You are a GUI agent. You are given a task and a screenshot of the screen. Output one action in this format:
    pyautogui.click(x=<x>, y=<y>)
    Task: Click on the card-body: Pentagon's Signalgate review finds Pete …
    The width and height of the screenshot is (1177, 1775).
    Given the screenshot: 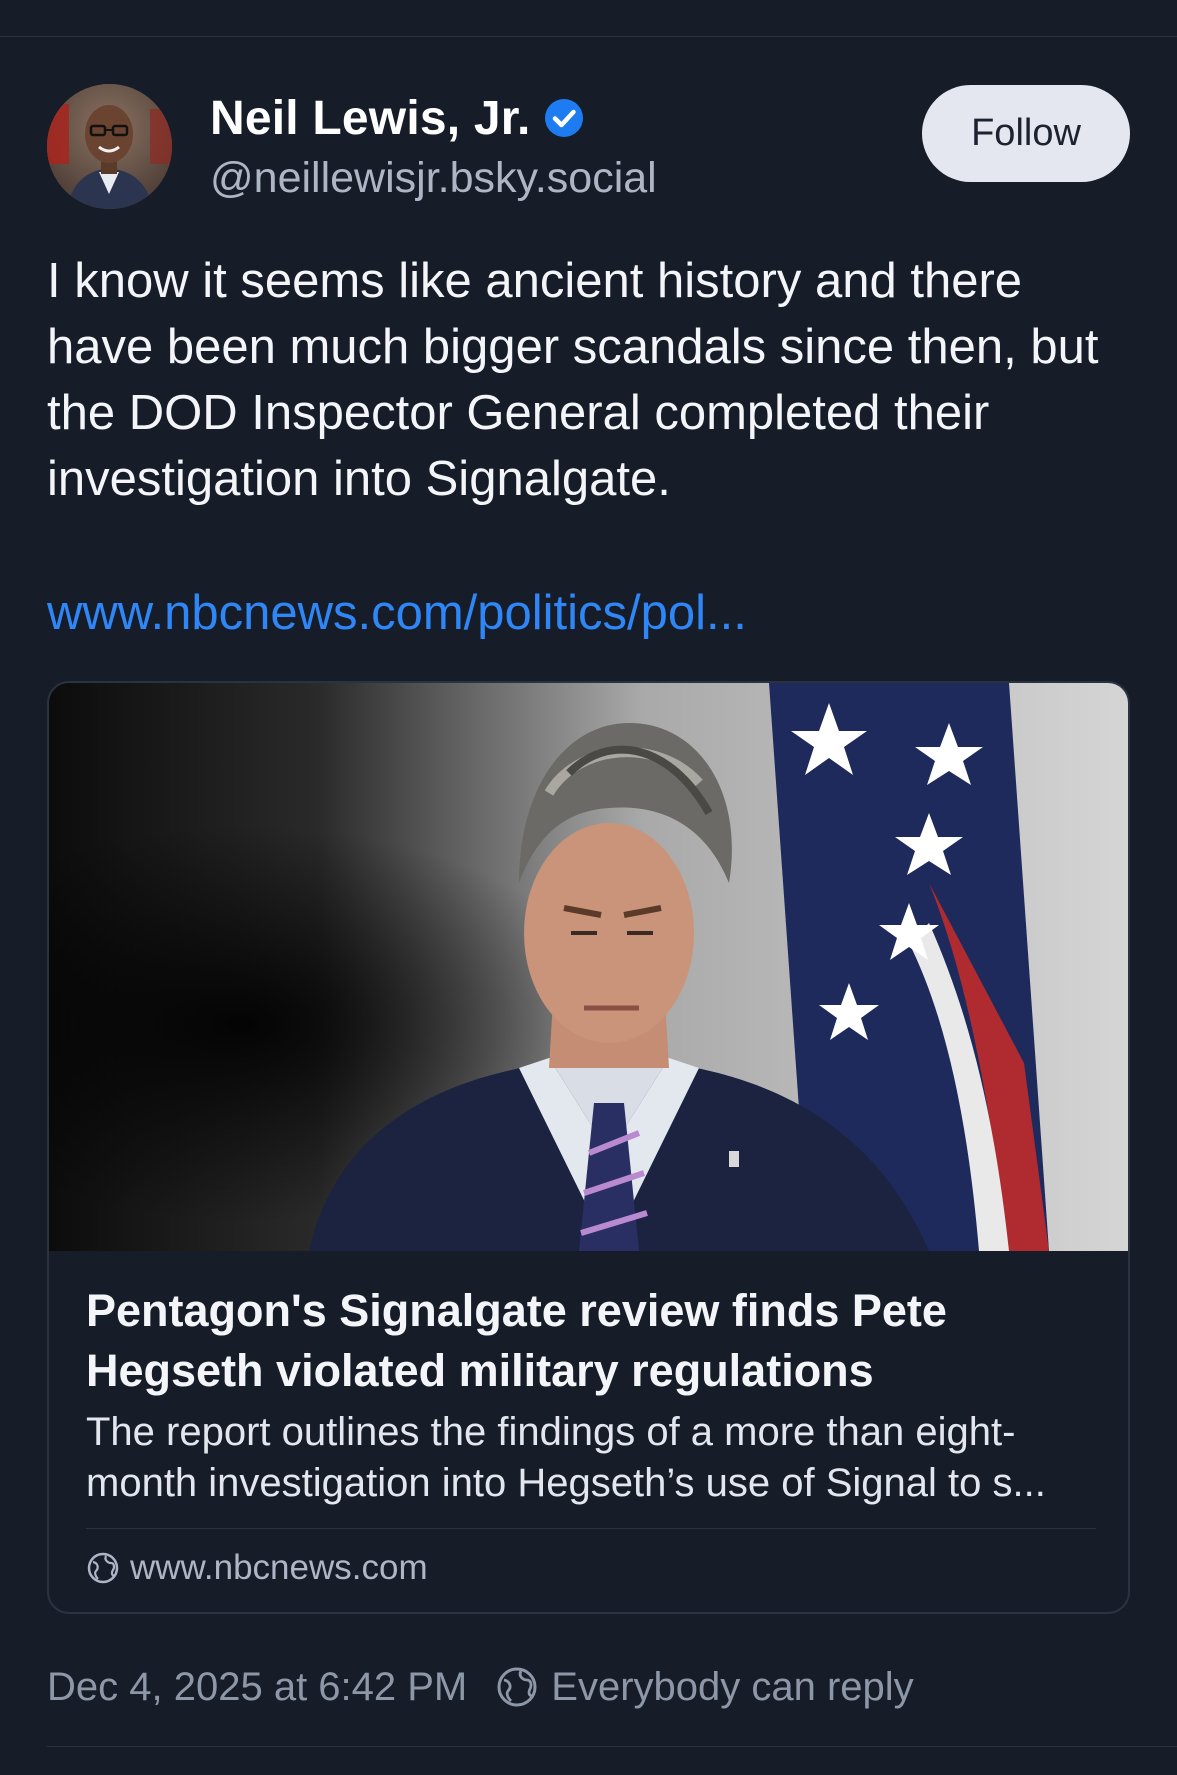 What is the action you would take?
    pyautogui.click(x=591, y=1395)
    